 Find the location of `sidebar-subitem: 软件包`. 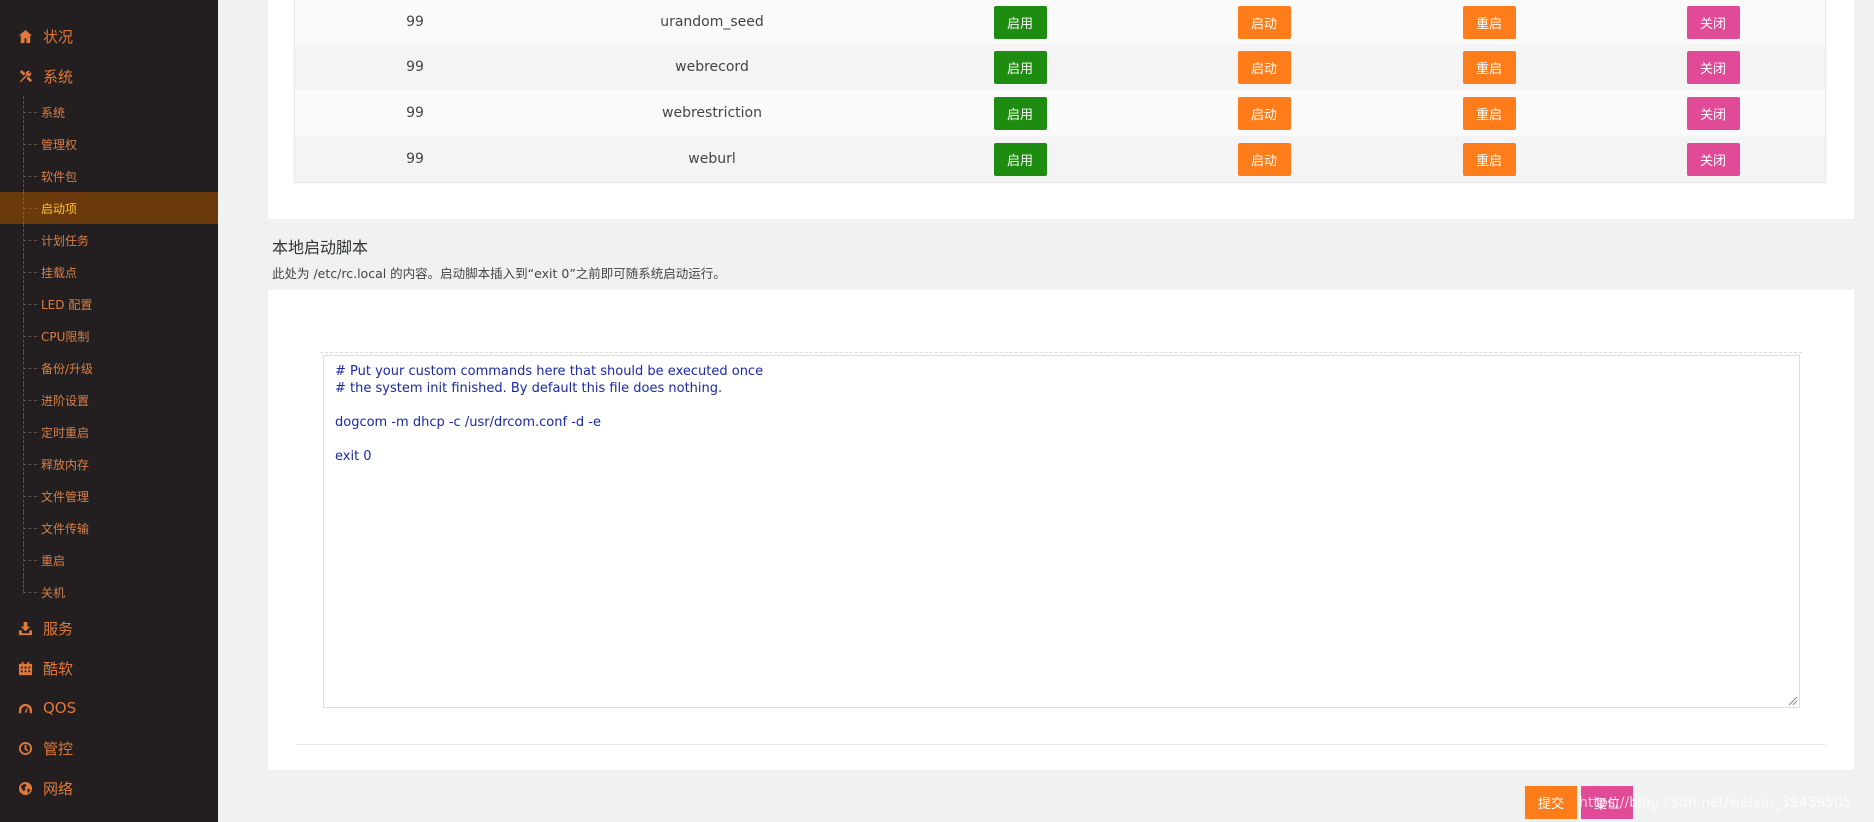

sidebar-subitem: 软件包 is located at coordinates (109, 176).